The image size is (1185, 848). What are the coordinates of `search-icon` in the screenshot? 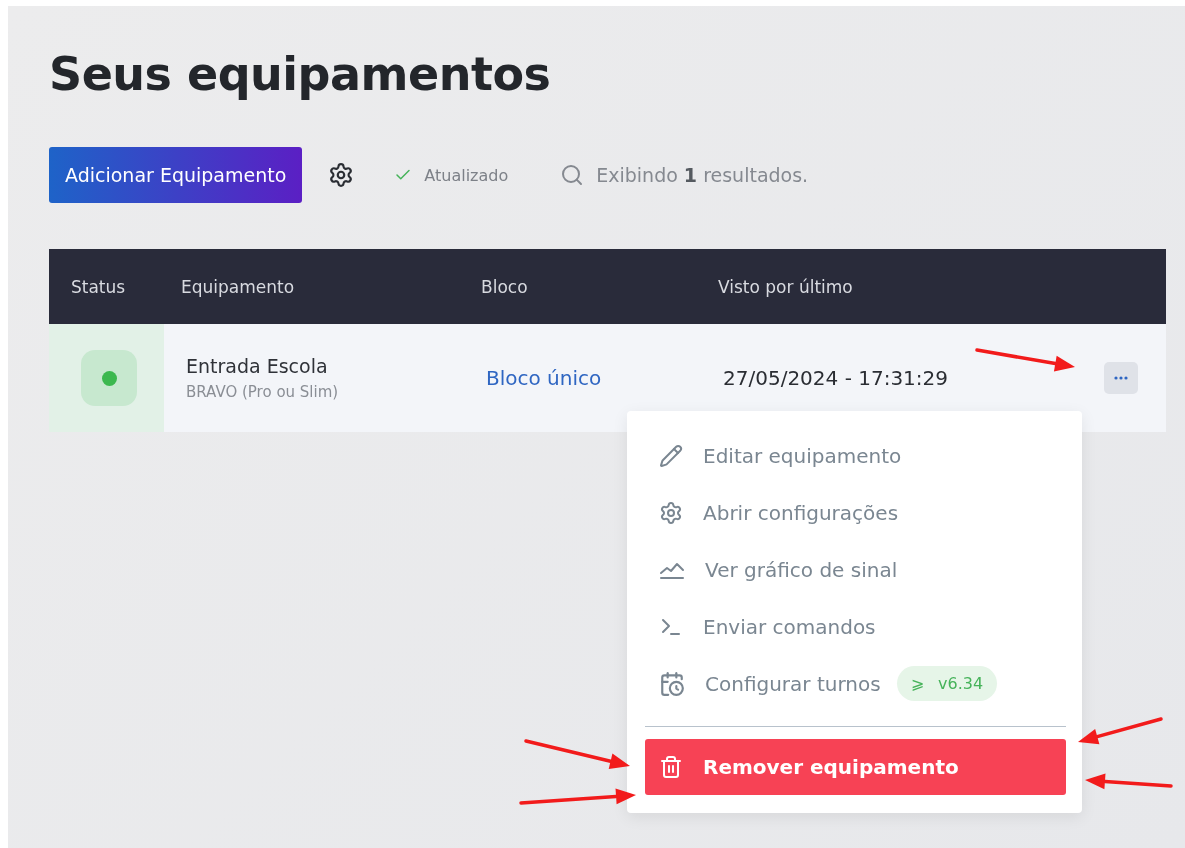 It's located at (572, 175).